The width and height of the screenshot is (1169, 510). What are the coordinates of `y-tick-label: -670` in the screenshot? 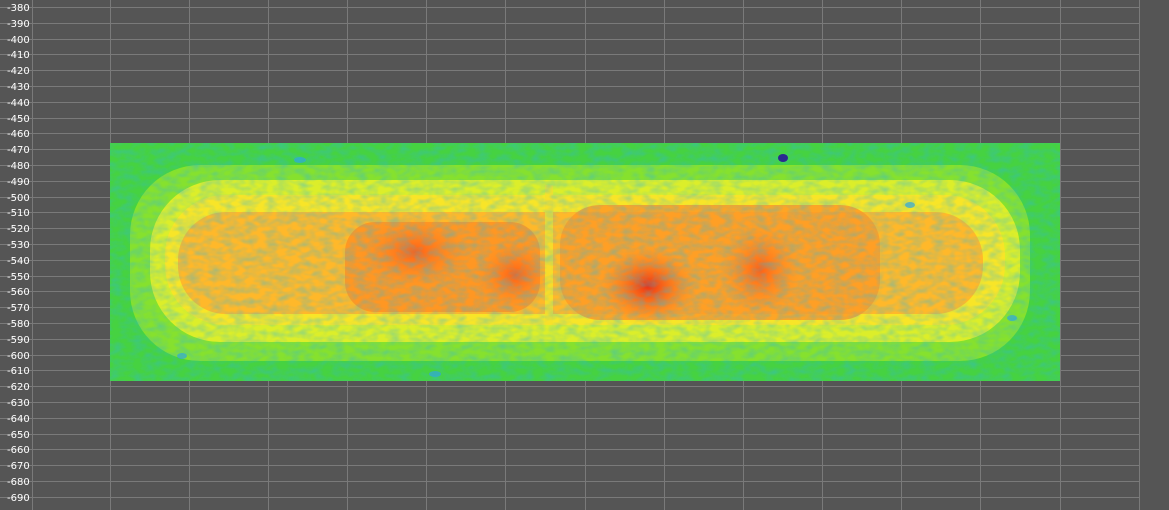 It's located at (18, 466).